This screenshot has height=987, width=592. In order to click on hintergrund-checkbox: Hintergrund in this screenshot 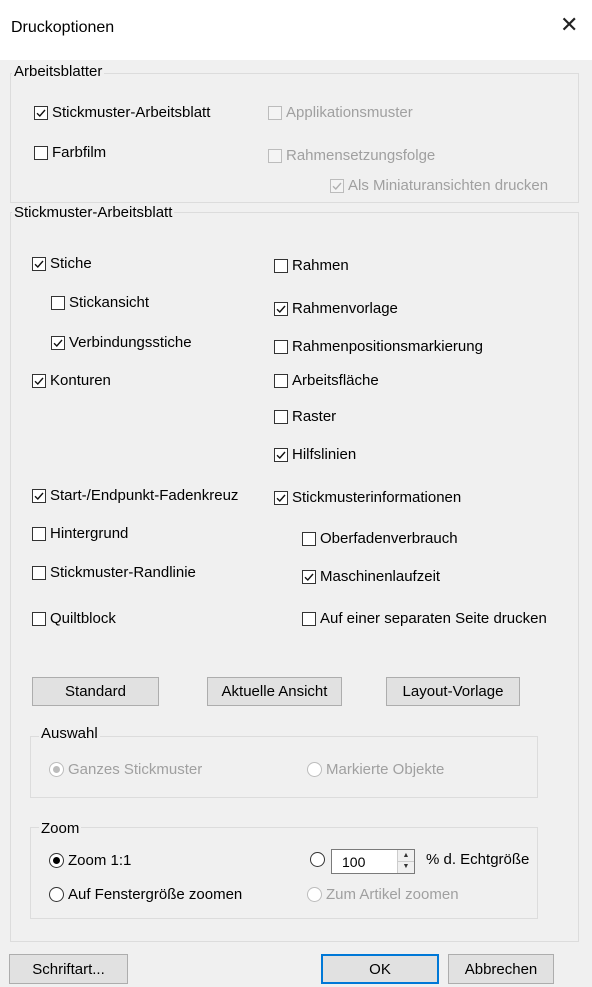, I will do `click(80, 533)`.